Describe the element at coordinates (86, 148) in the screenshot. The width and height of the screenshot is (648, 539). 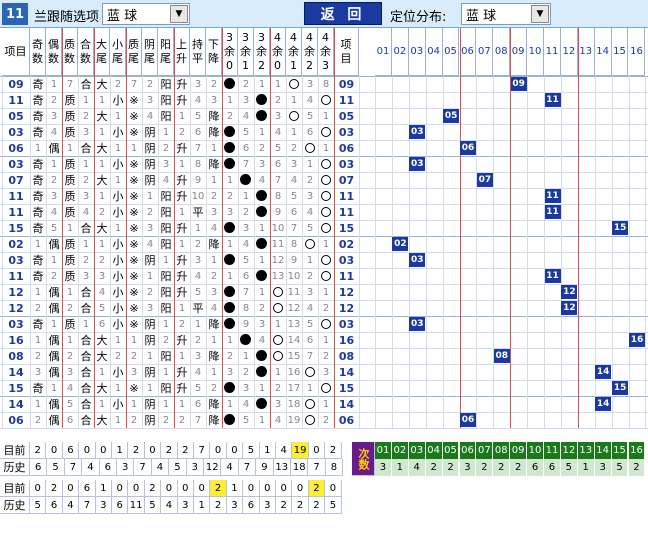
I see `cell-value: 合` at that location.